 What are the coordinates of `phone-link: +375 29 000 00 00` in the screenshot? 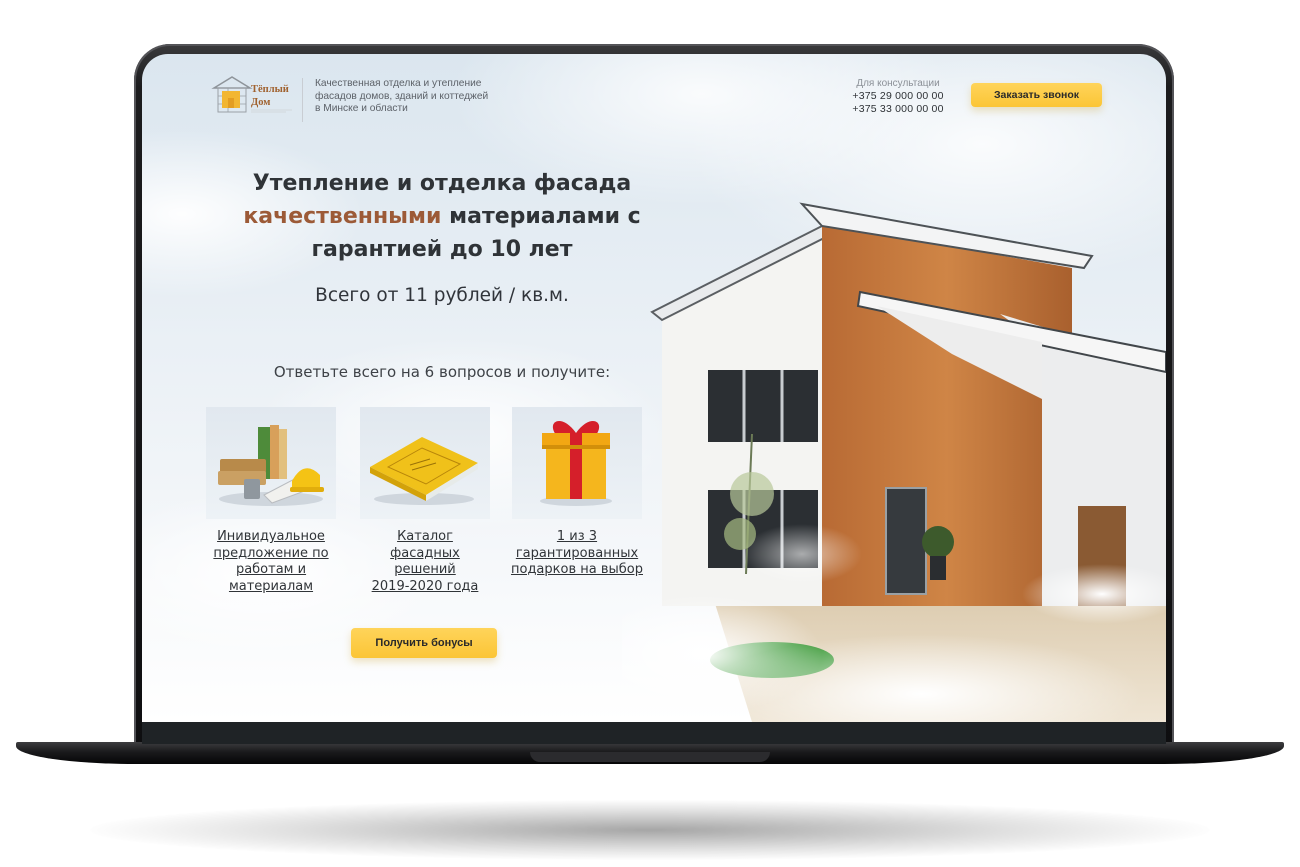 It's located at (898, 96).